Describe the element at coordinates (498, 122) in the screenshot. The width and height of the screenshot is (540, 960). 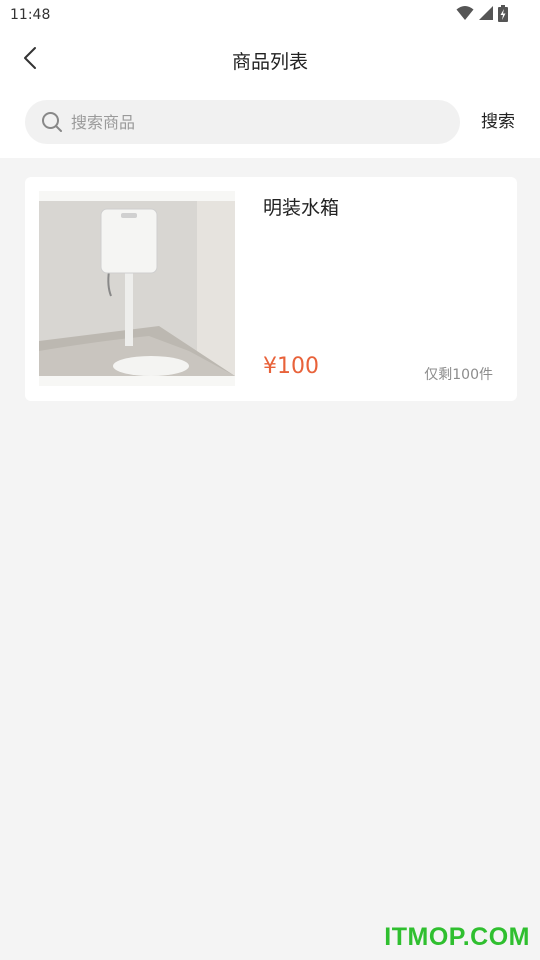
I see `search-button: 搜索` at that location.